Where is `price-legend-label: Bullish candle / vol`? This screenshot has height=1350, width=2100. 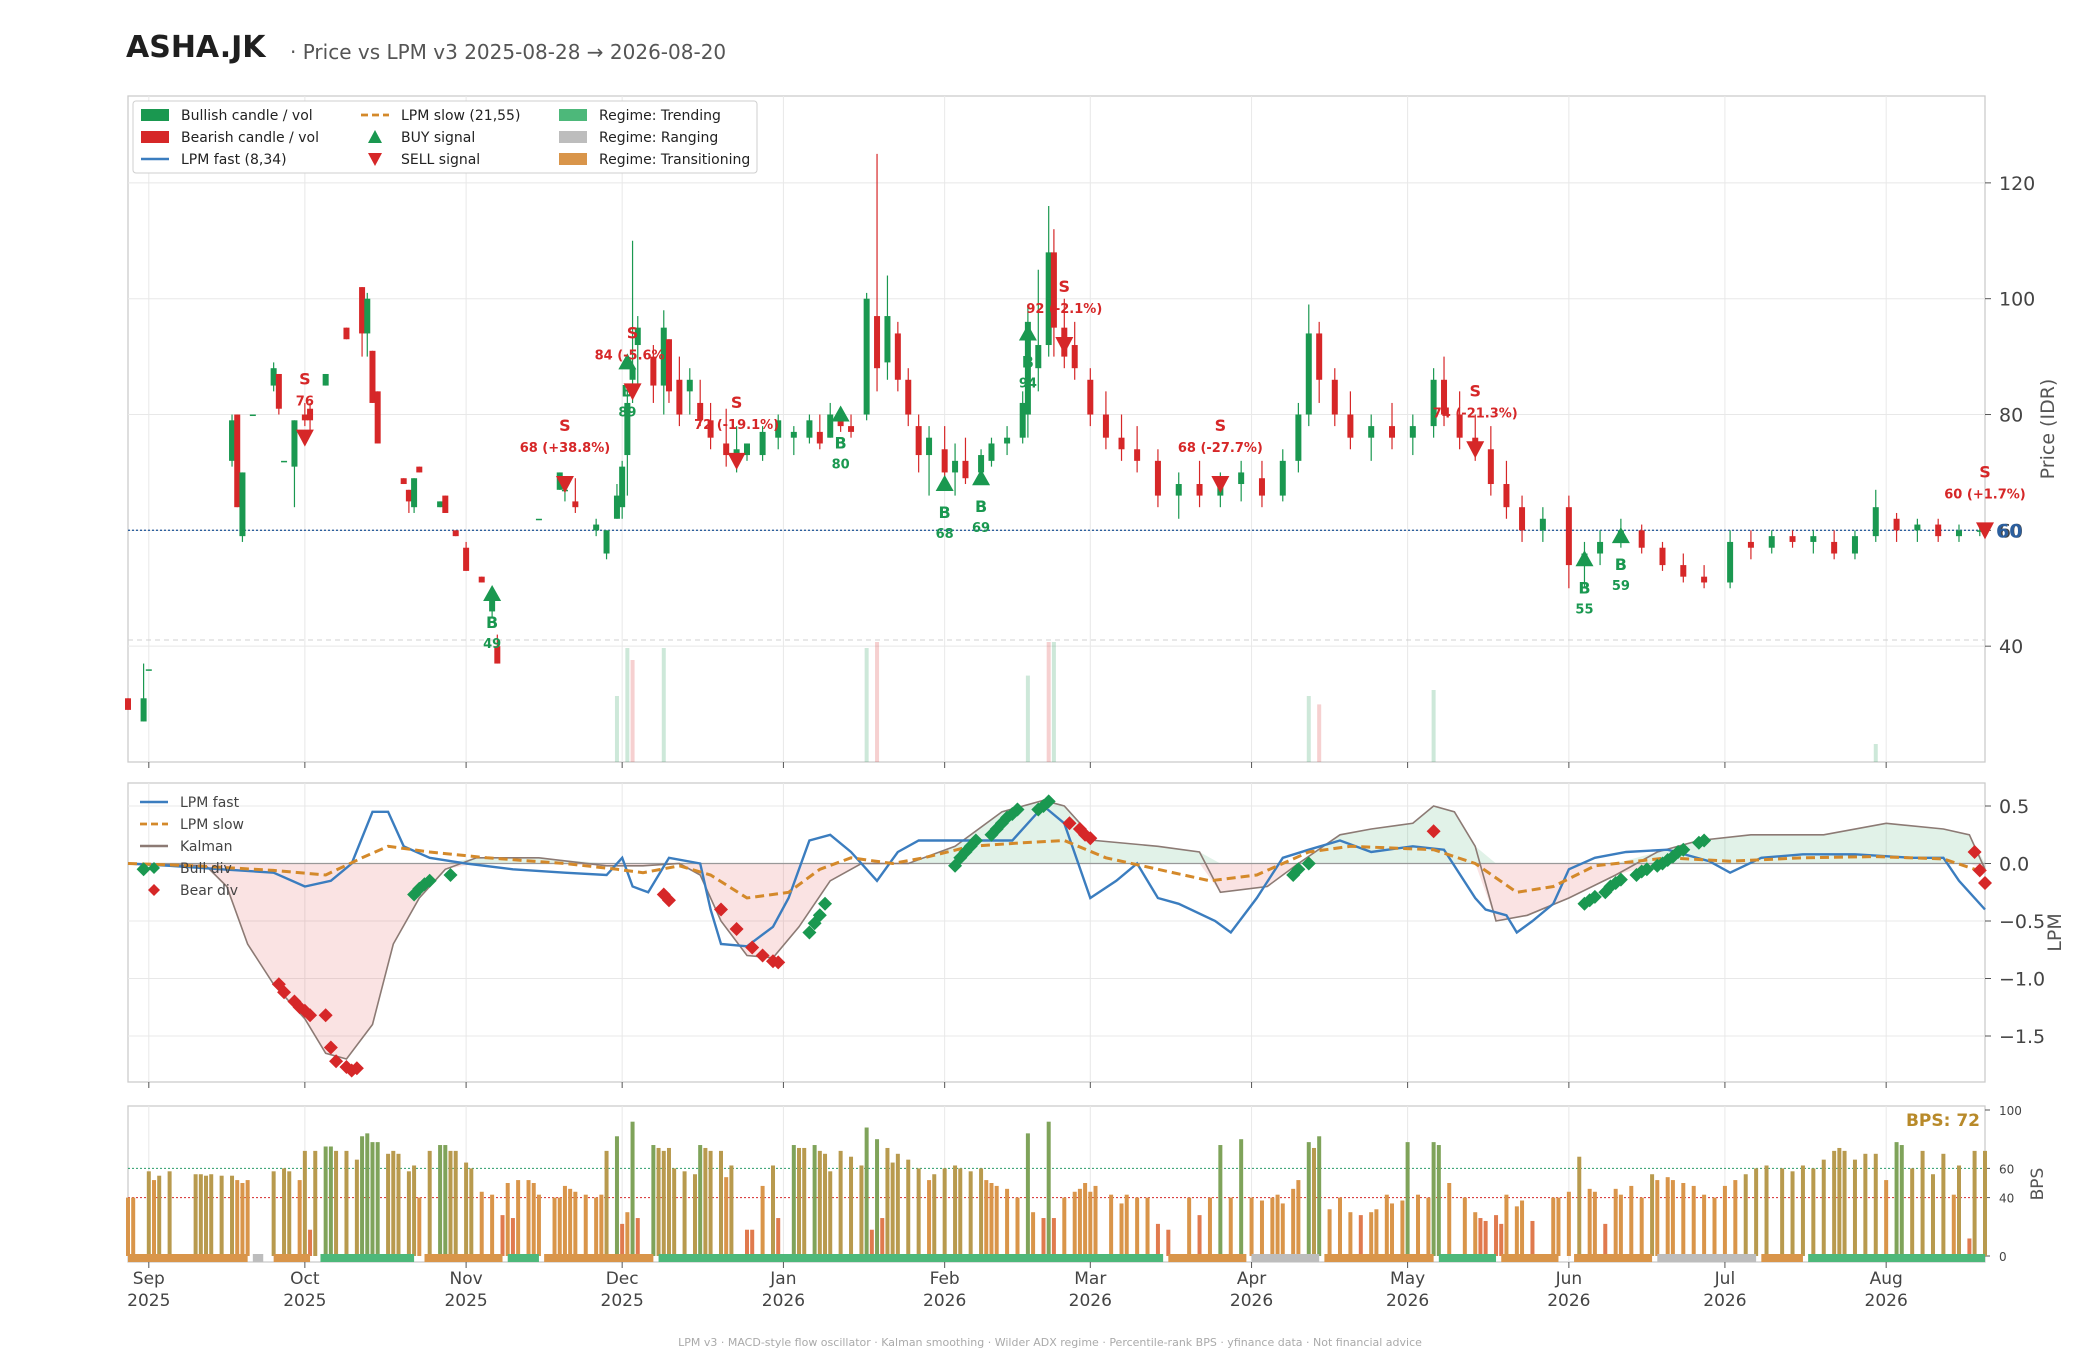 price-legend-label: Bullish candle / vol is located at coordinates (247, 116).